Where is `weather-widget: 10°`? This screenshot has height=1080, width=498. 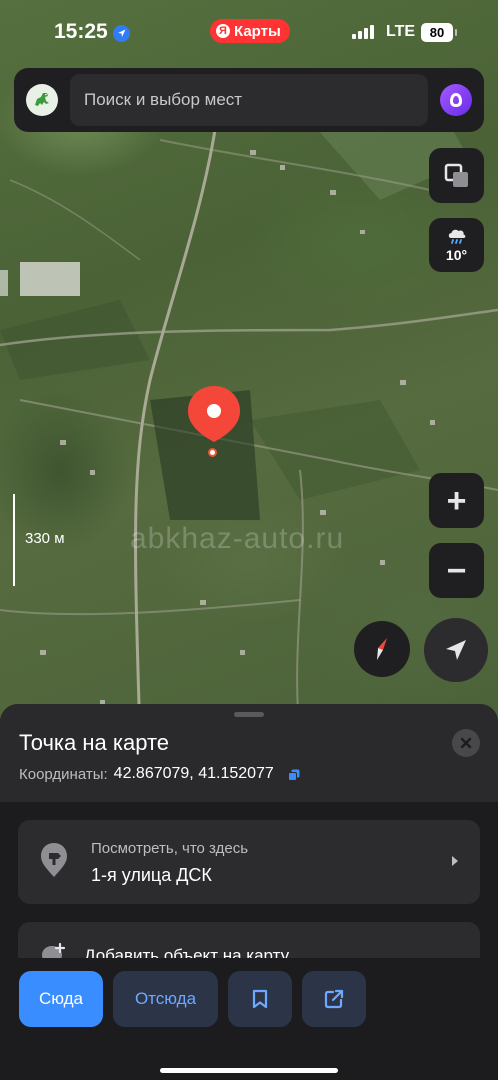
weather-widget: 10° is located at coordinates (456, 245).